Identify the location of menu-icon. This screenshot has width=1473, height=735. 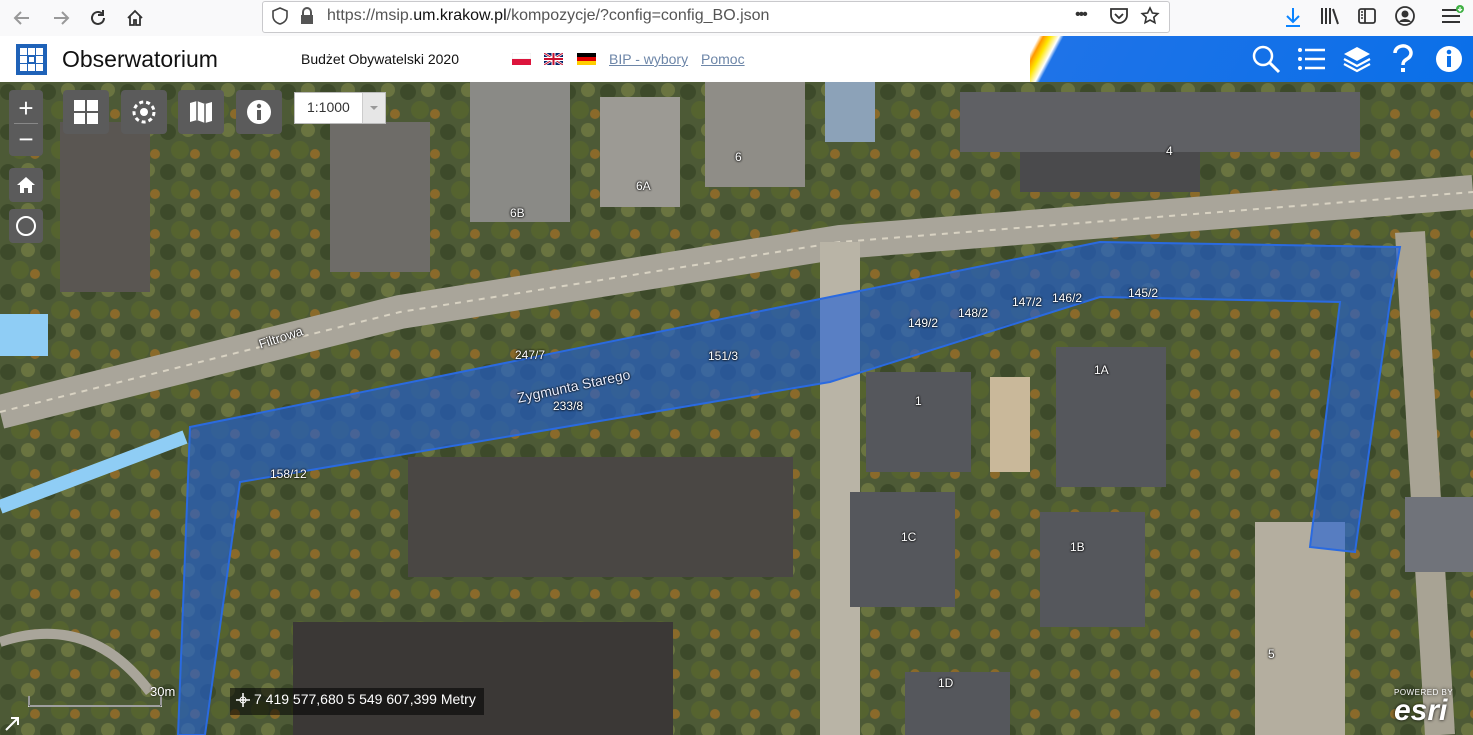
(1452, 18).